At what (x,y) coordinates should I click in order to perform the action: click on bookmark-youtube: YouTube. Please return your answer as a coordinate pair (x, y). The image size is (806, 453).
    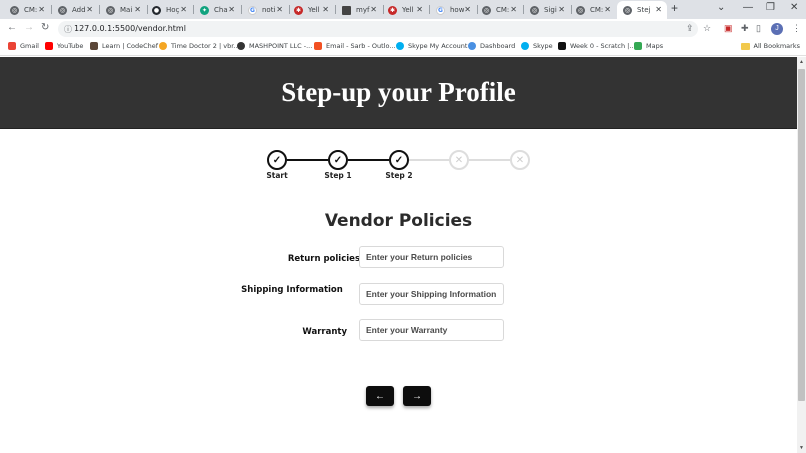
    Looking at the image, I should click on (64, 46).